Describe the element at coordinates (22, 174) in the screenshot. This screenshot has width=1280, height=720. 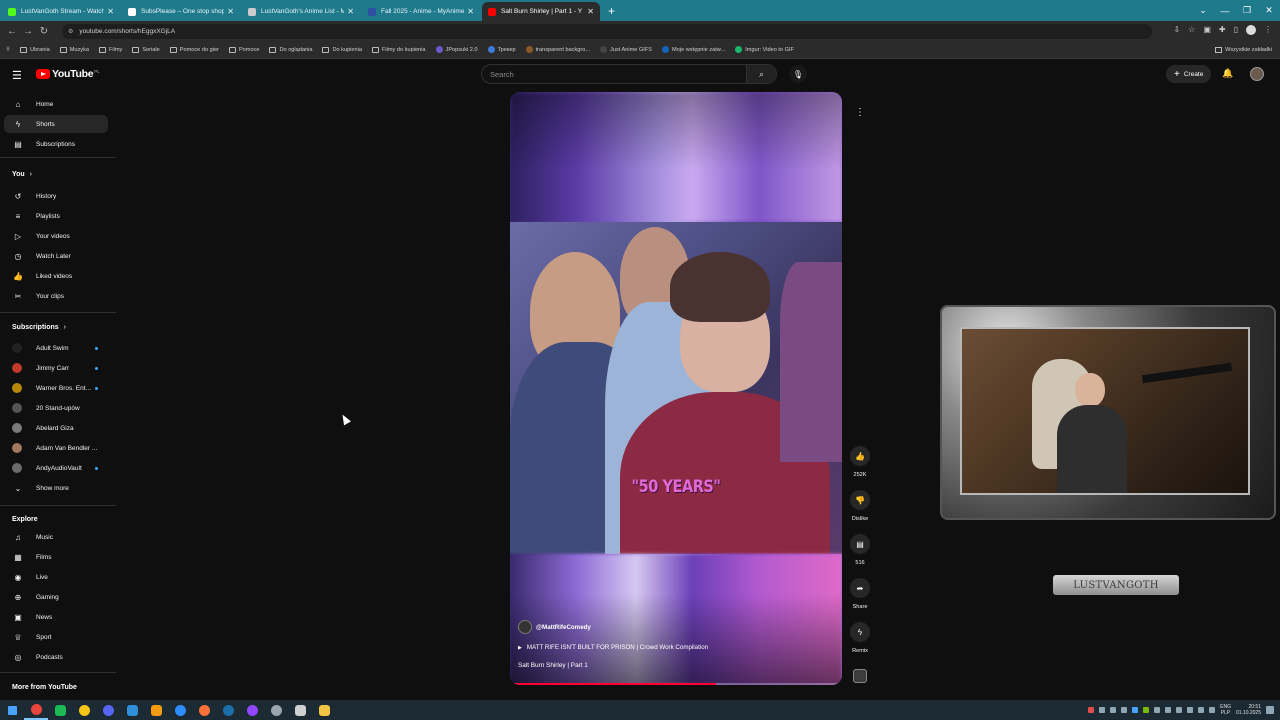
I see `you-heading: You ›` at that location.